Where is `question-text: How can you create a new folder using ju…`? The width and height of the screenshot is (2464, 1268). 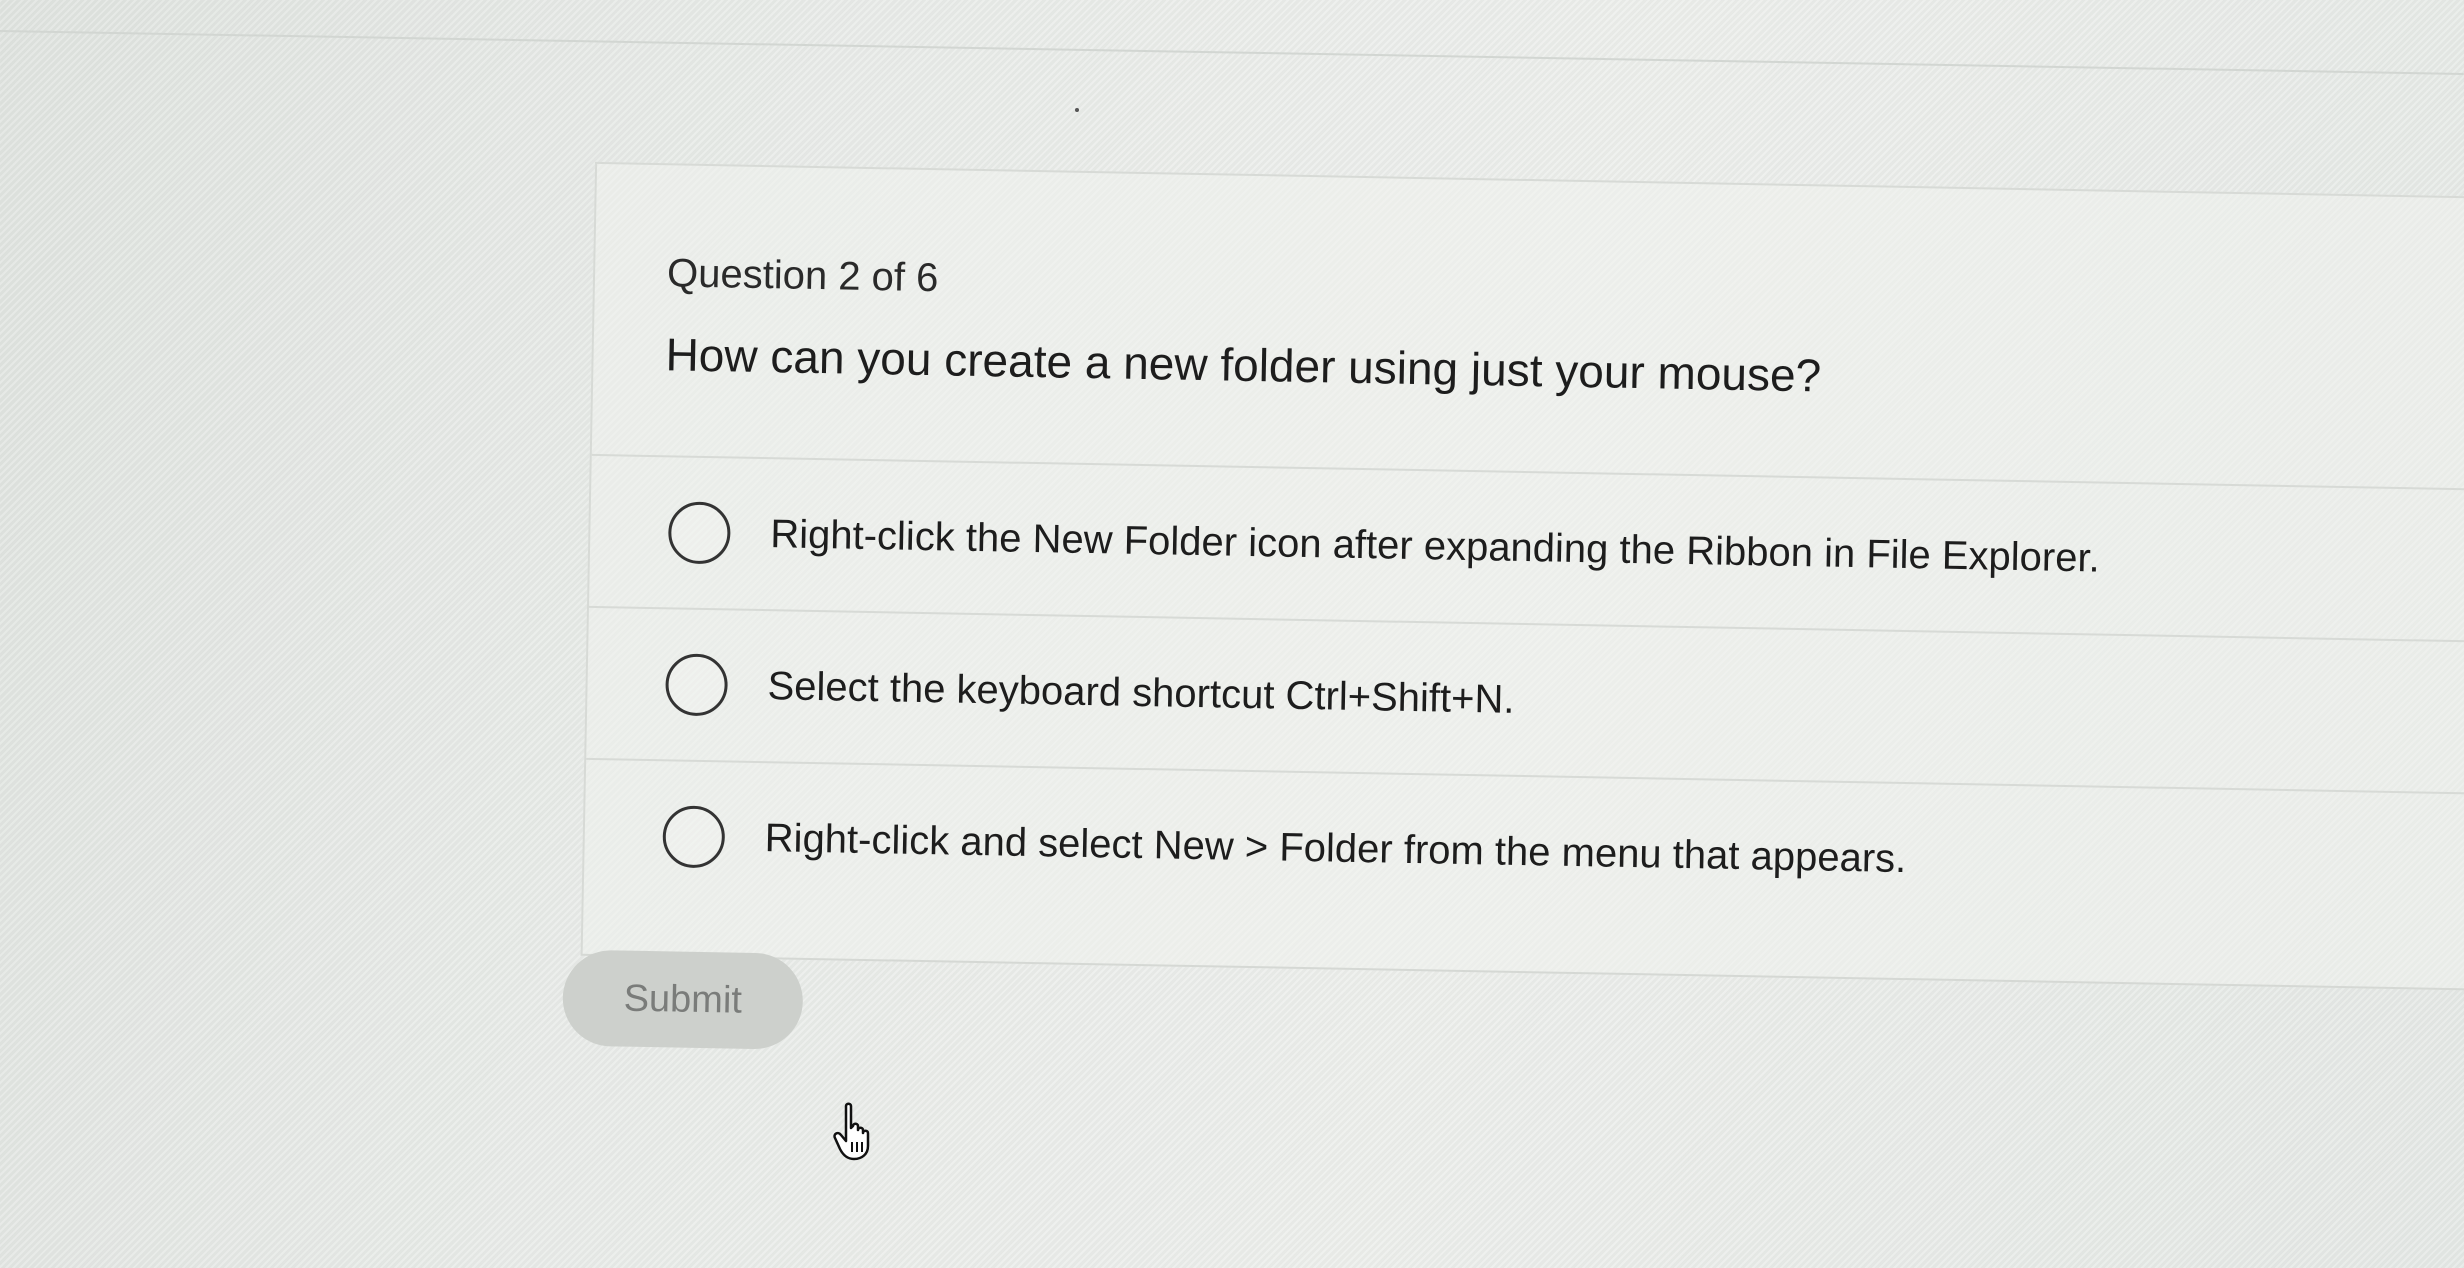 question-text: How can you create a new folder using ju… is located at coordinates (1243, 365).